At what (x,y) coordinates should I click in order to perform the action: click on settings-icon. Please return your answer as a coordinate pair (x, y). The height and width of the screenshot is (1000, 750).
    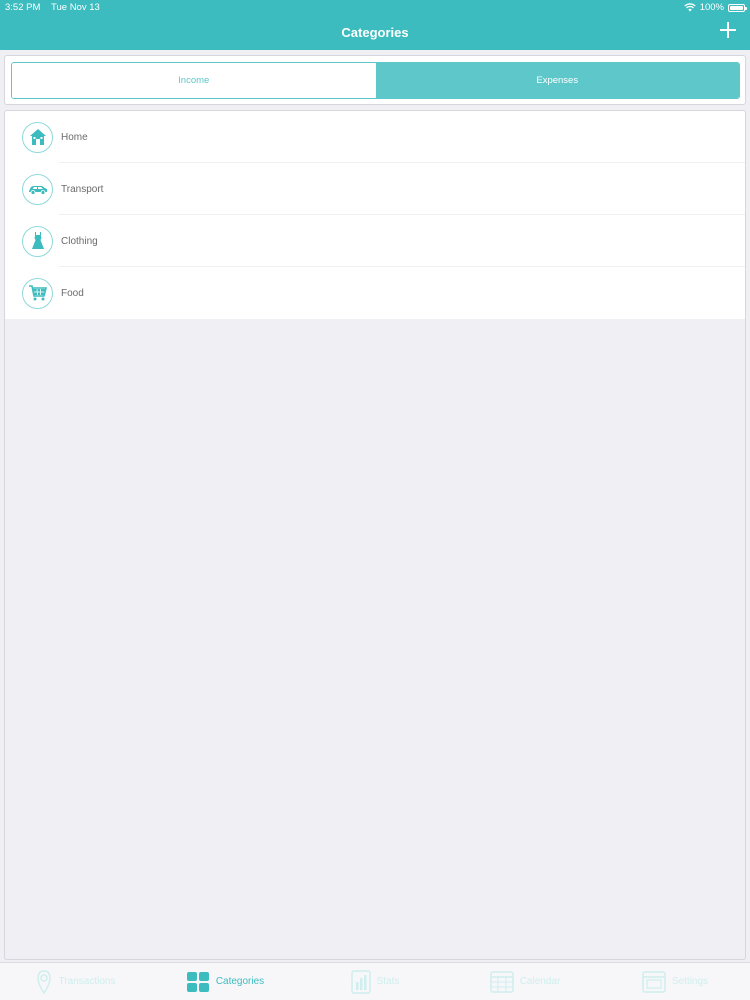
    Looking at the image, I should click on (654, 981).